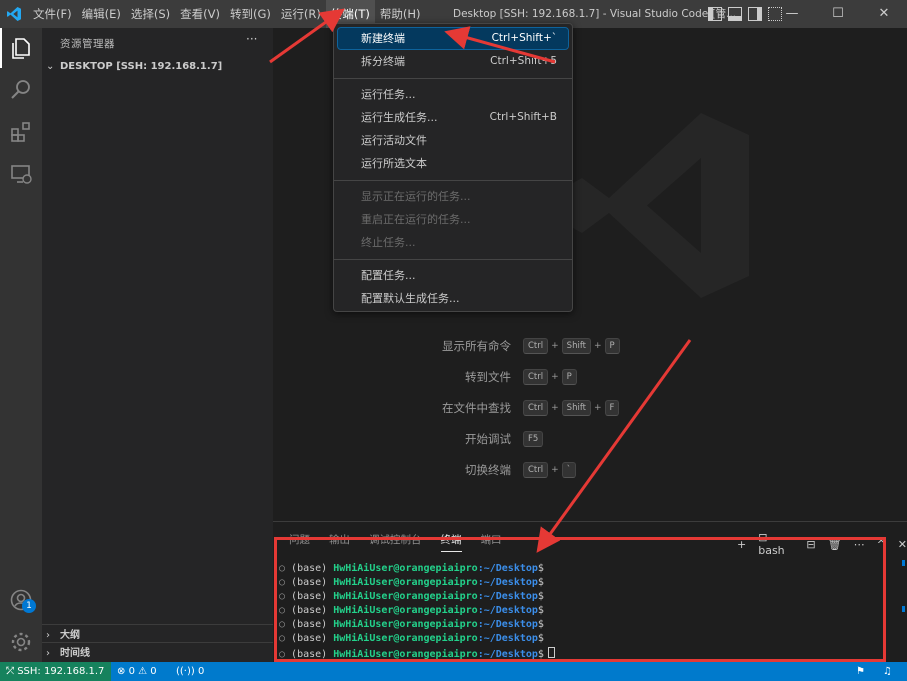  Describe the element at coordinates (301, 14) in the screenshot. I see `menu-item: 运行(R)` at that location.